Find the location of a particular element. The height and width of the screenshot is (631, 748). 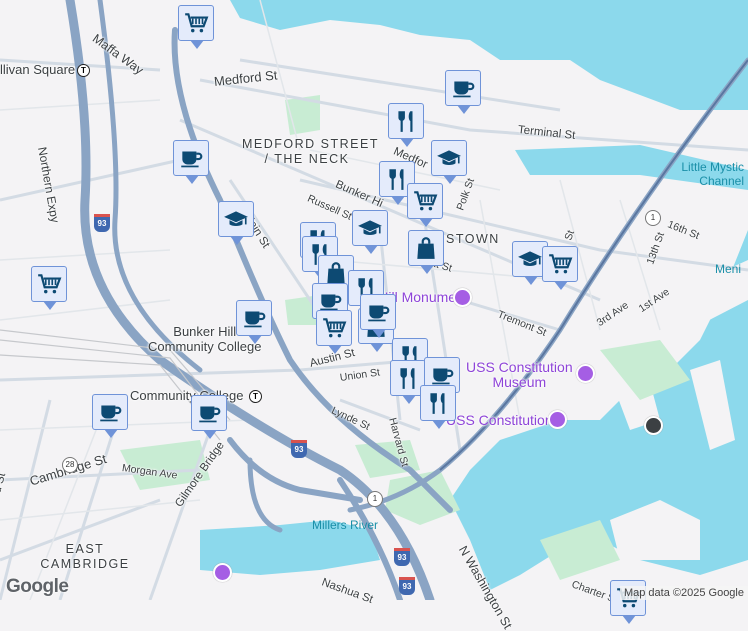

map-marker-shopping-bag is located at coordinates (426, 248).